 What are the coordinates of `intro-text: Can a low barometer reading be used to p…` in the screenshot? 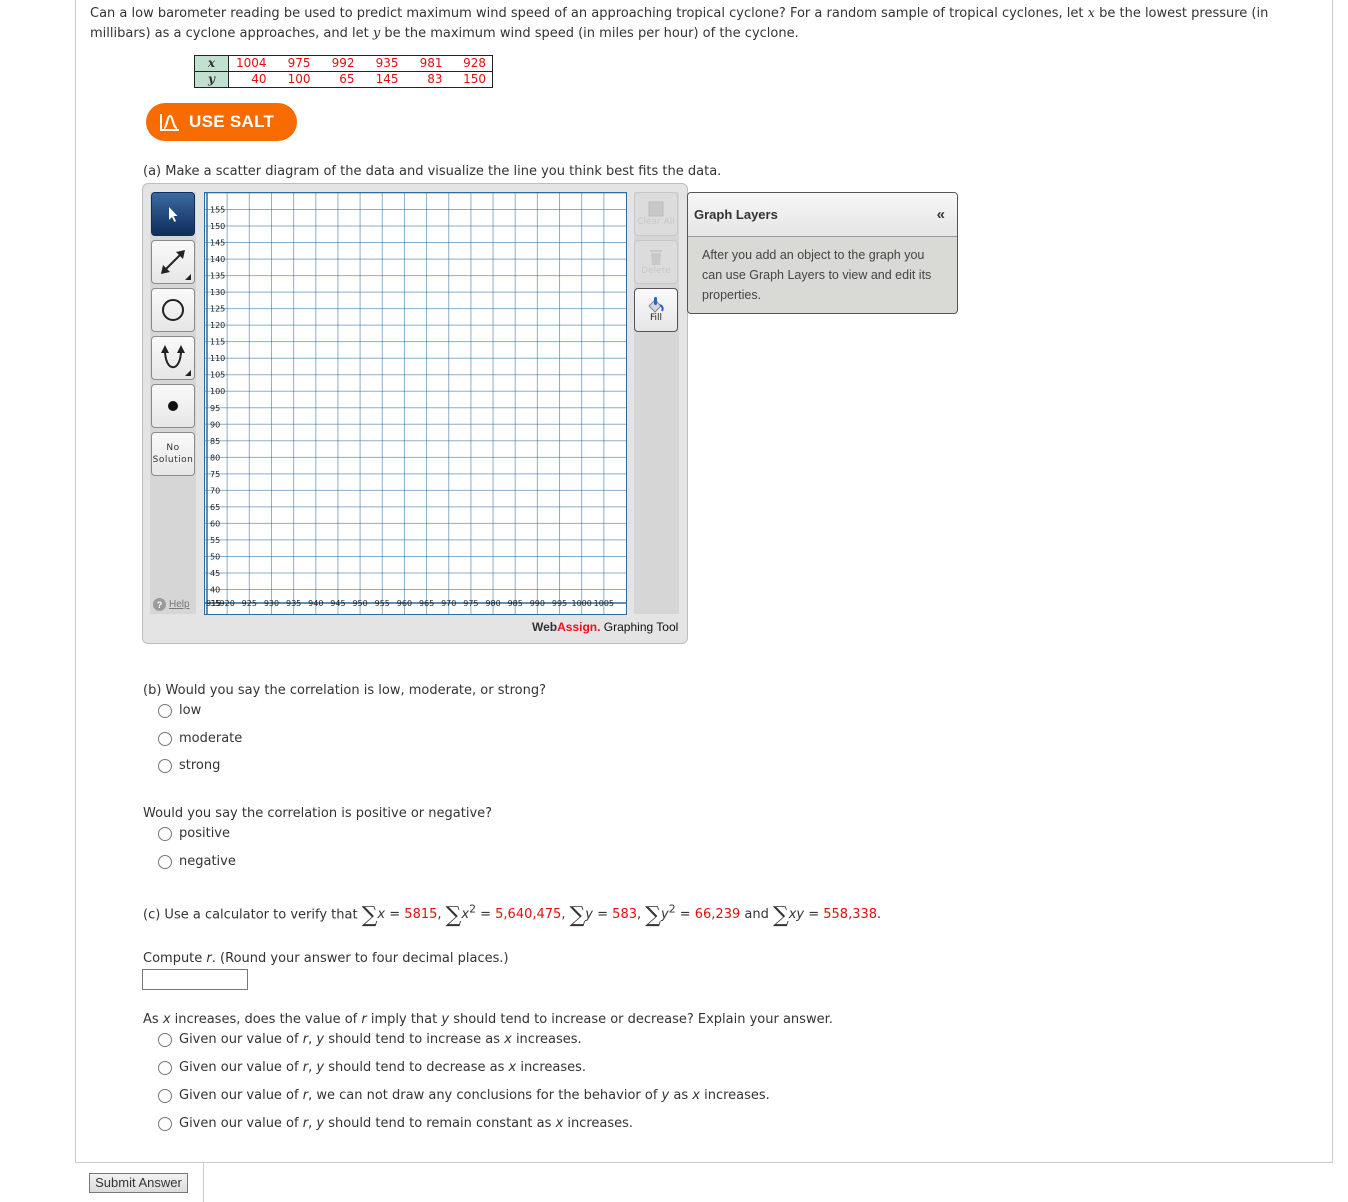 It's located at (589, 13).